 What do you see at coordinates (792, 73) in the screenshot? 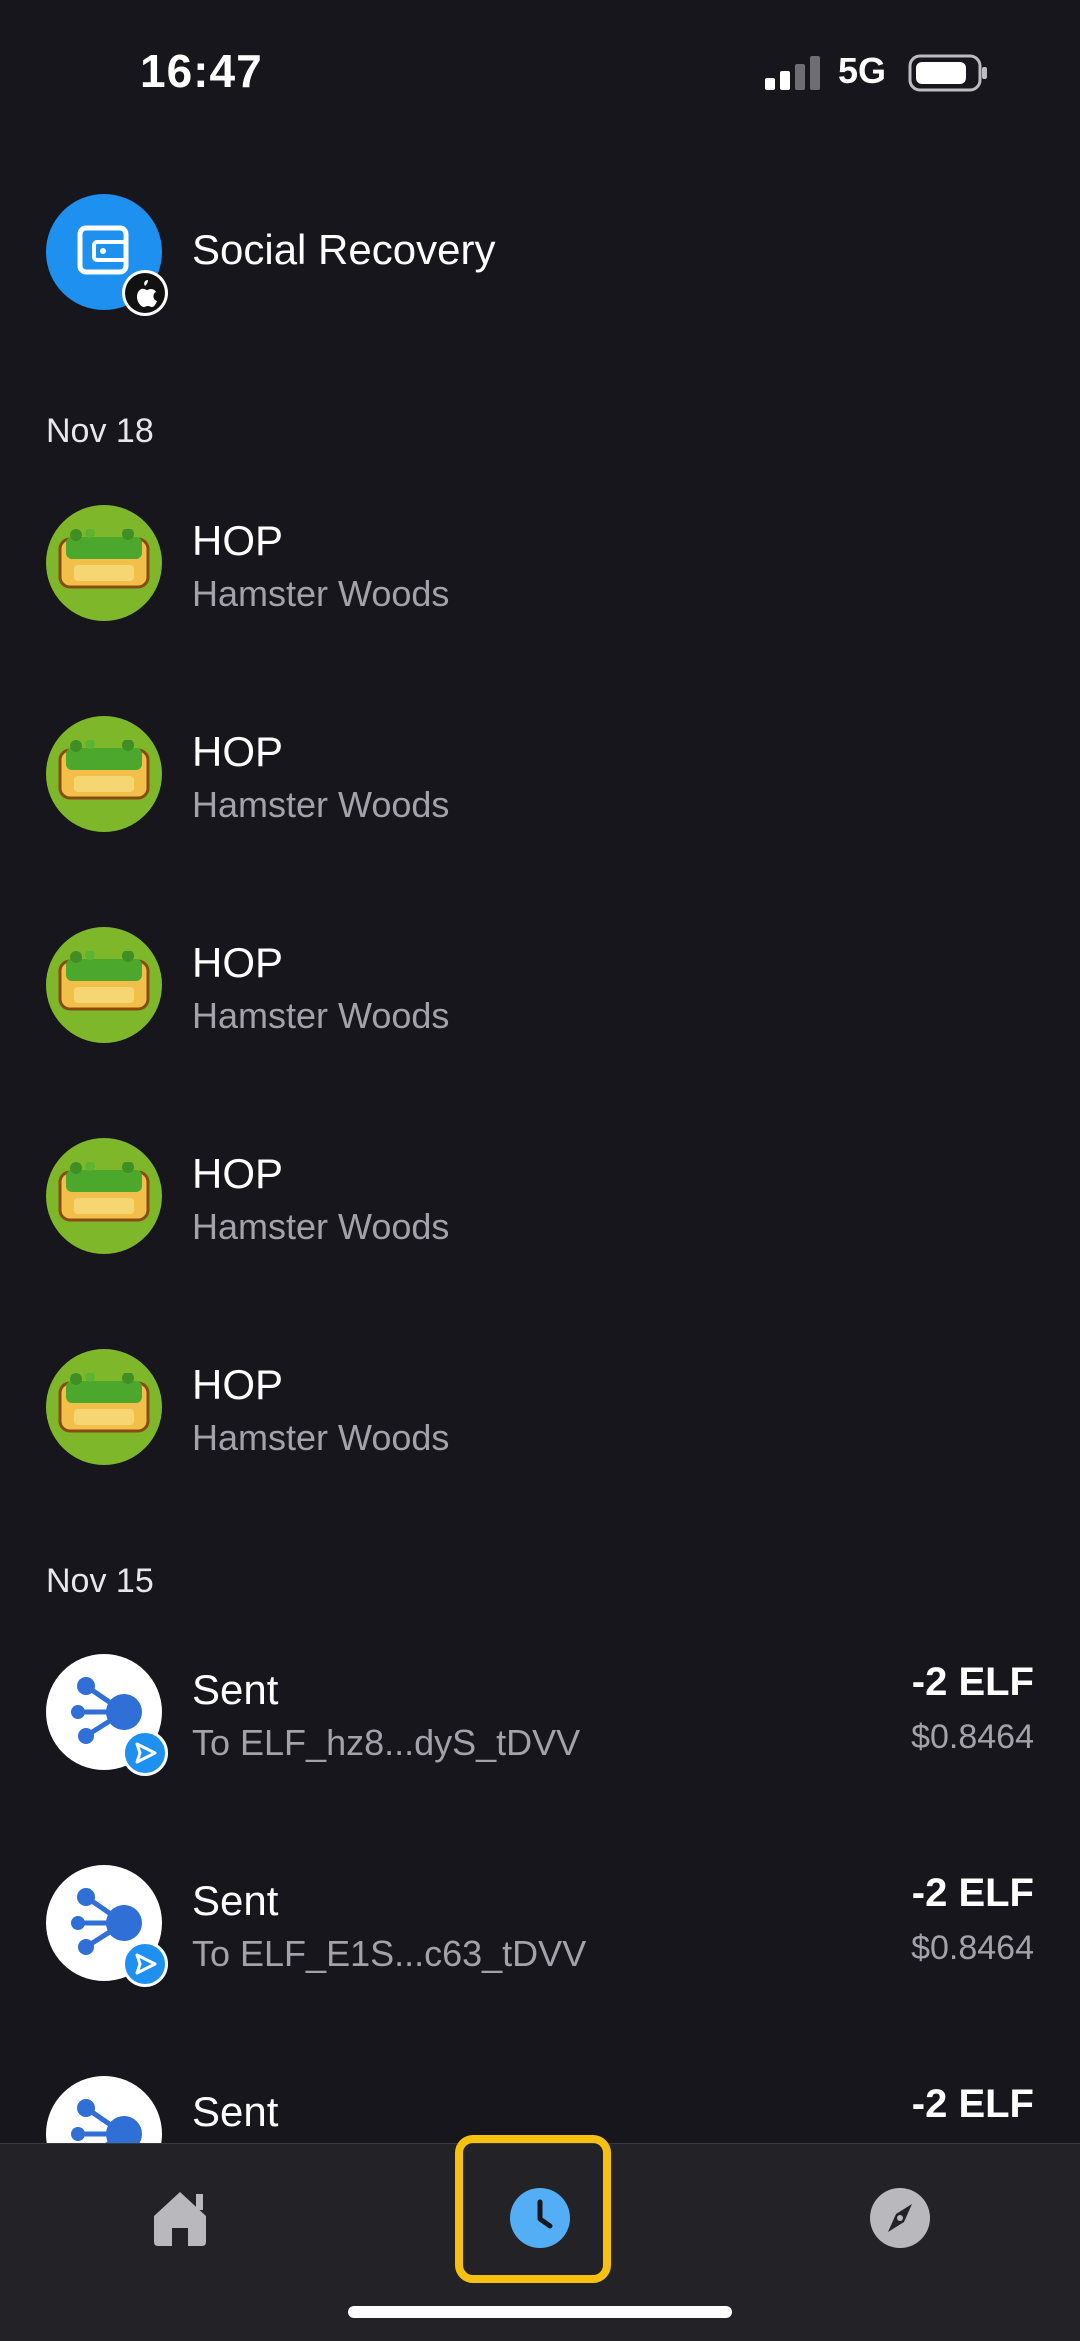
I see `signal-strength-icon` at bounding box center [792, 73].